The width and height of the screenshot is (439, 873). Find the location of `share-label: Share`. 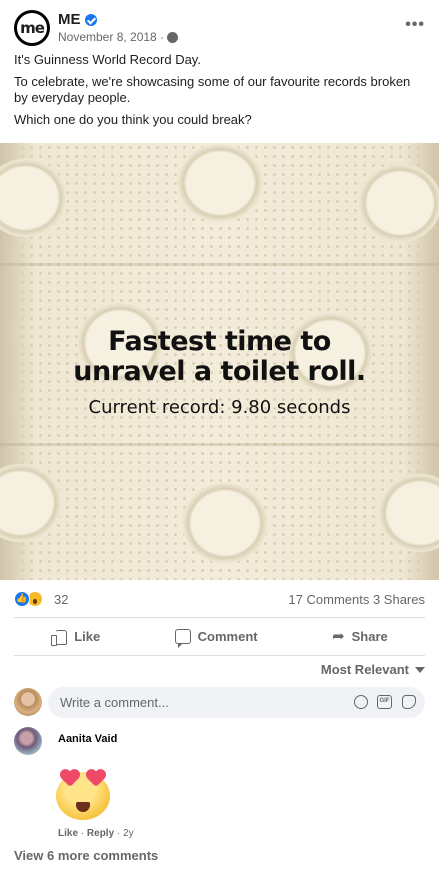

share-label: Share is located at coordinates (369, 636).